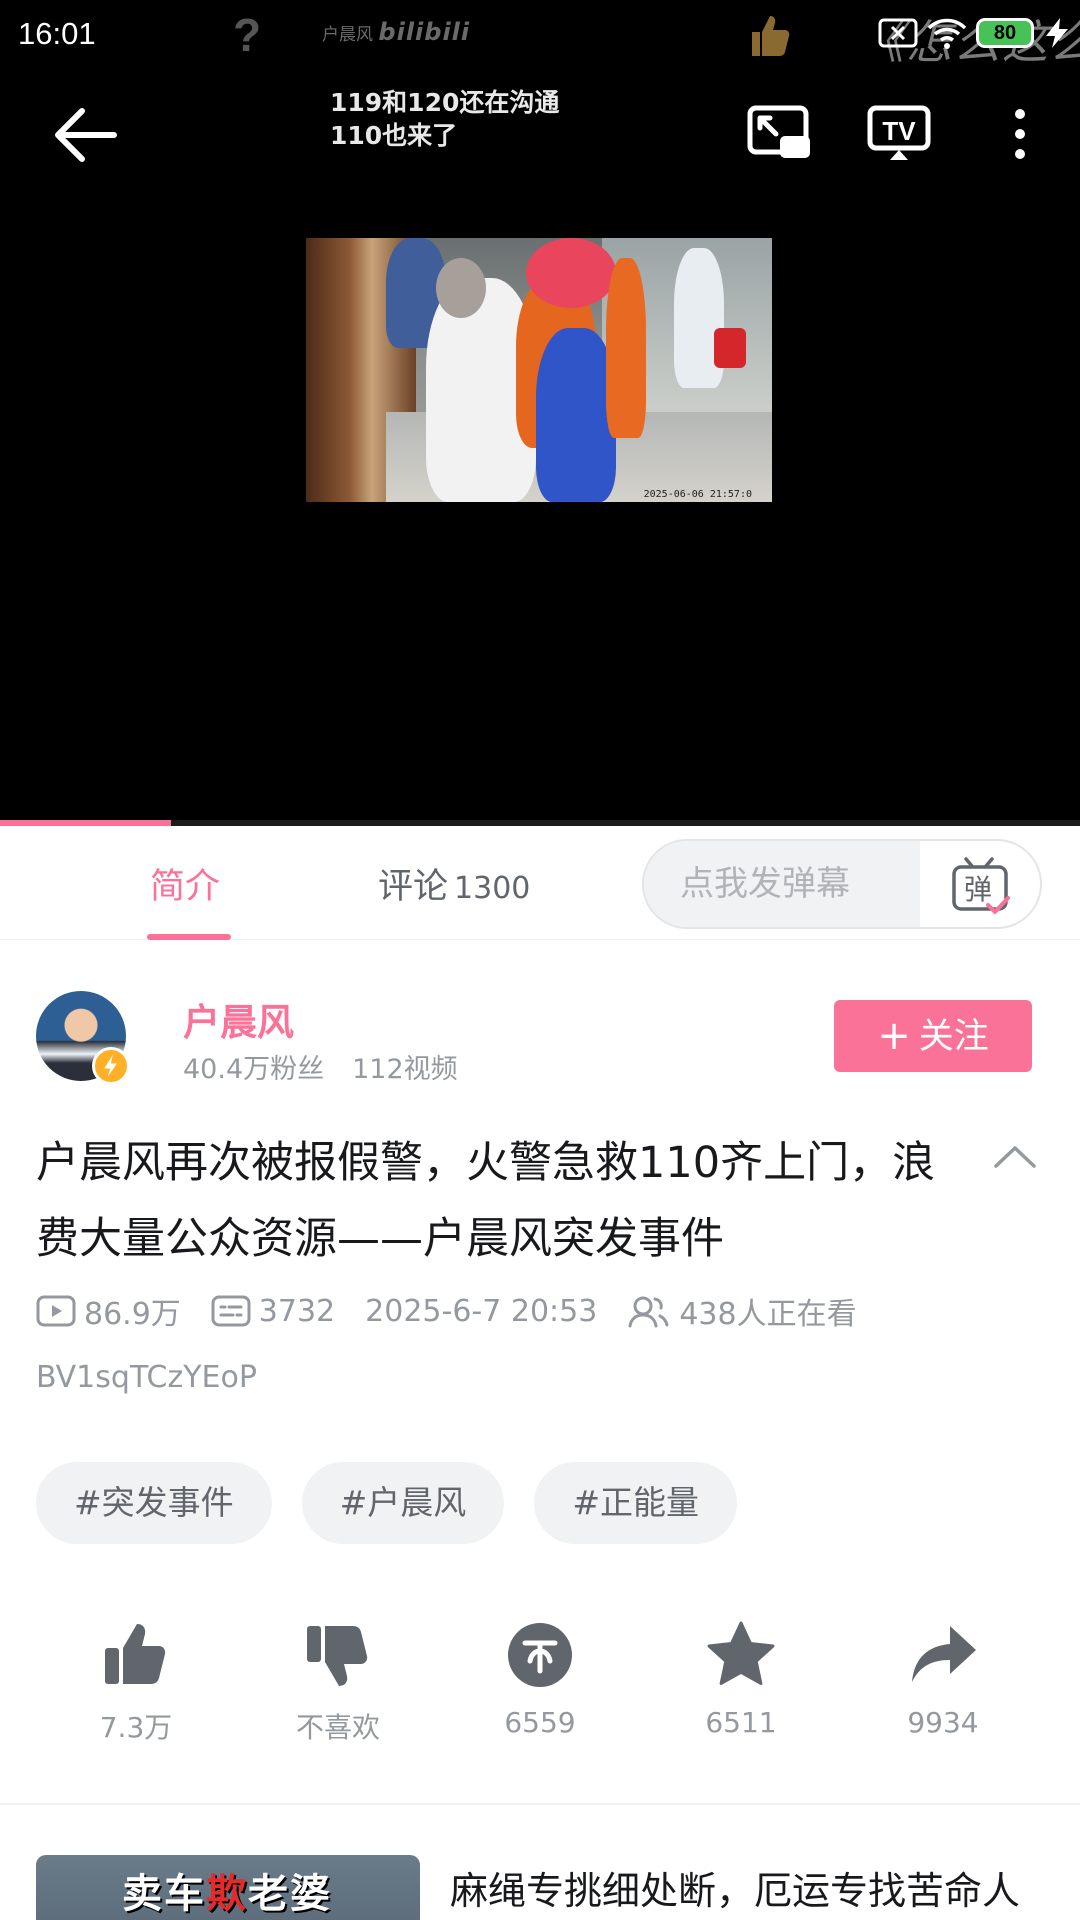 This screenshot has height=1920, width=1080. What do you see at coordinates (413, 887) in the screenshot?
I see `tab-comments-label: 评论` at bounding box center [413, 887].